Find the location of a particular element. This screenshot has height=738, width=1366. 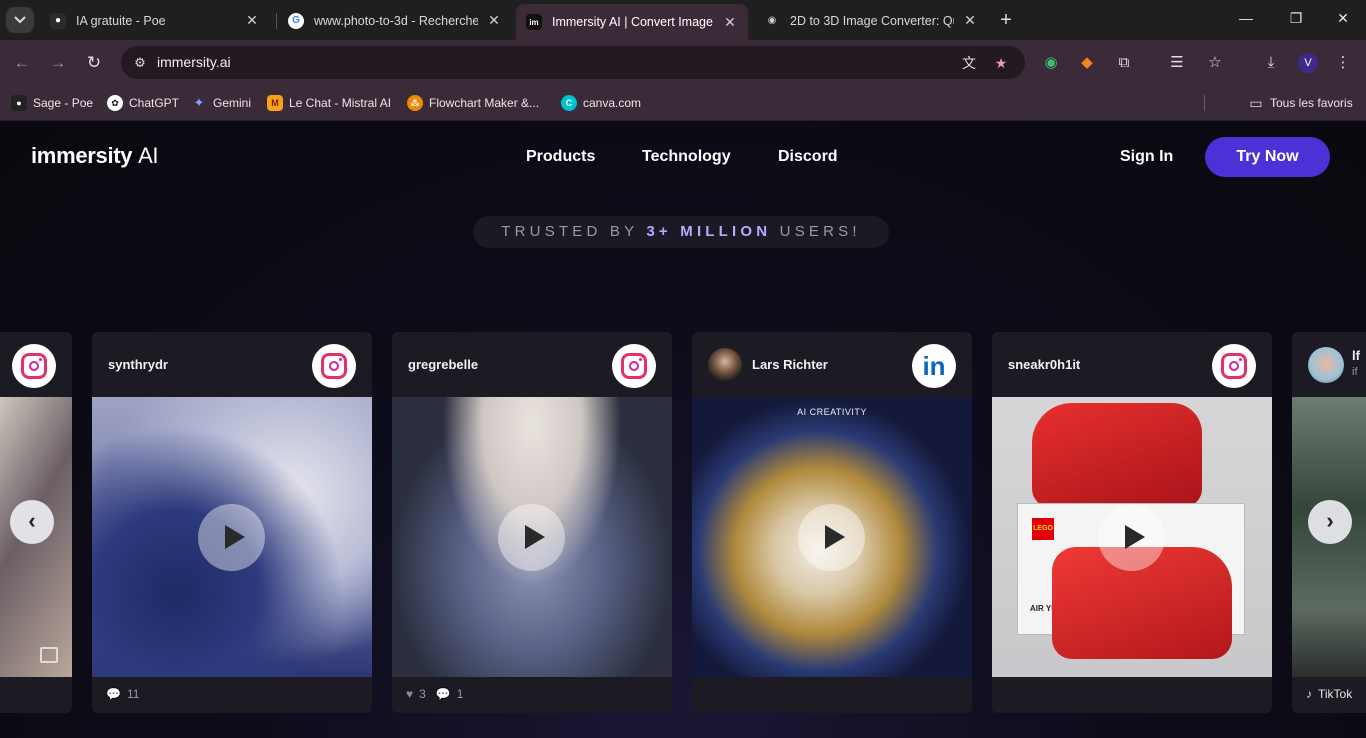

restore-icon: ❐ is located at coordinates (1296, 18).